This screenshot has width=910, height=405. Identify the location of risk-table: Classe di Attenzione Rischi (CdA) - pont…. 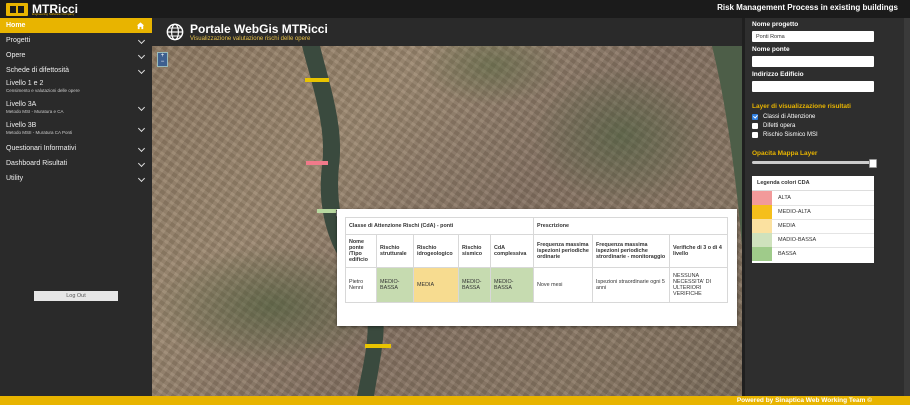
(536, 260).